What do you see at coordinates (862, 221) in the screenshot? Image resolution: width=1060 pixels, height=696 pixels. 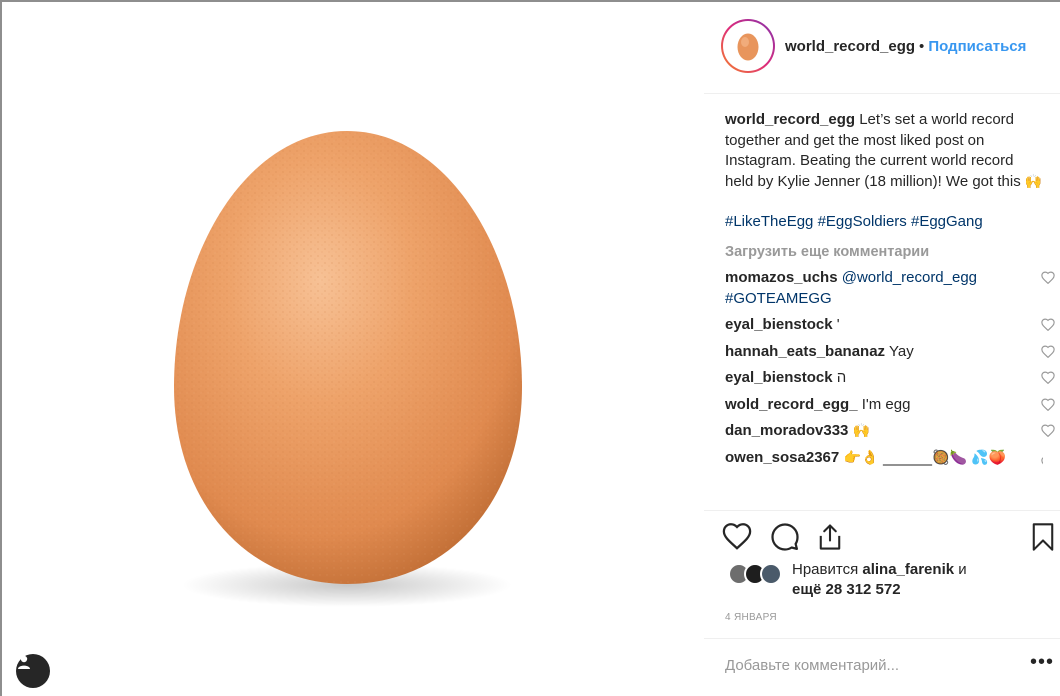 I see `hashtag-link: #EggSoldiers` at bounding box center [862, 221].